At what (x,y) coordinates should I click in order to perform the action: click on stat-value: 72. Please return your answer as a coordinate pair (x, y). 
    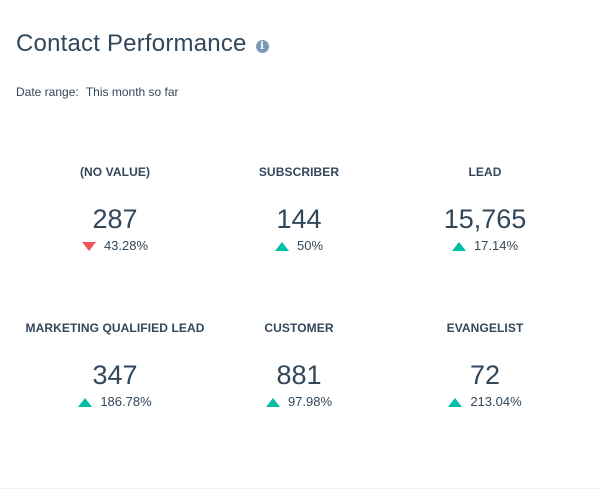
    Looking at the image, I should click on (485, 375).